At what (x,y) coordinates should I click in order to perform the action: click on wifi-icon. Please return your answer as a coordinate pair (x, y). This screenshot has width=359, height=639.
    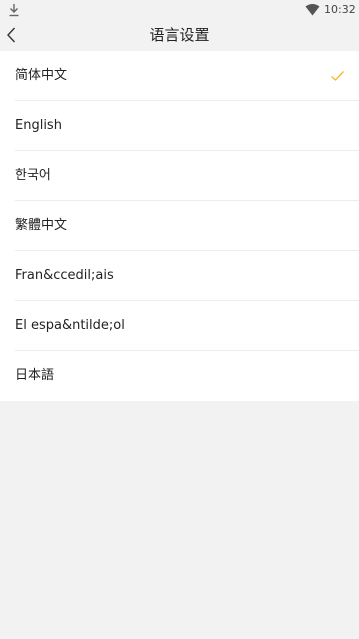
    Looking at the image, I should click on (312, 10).